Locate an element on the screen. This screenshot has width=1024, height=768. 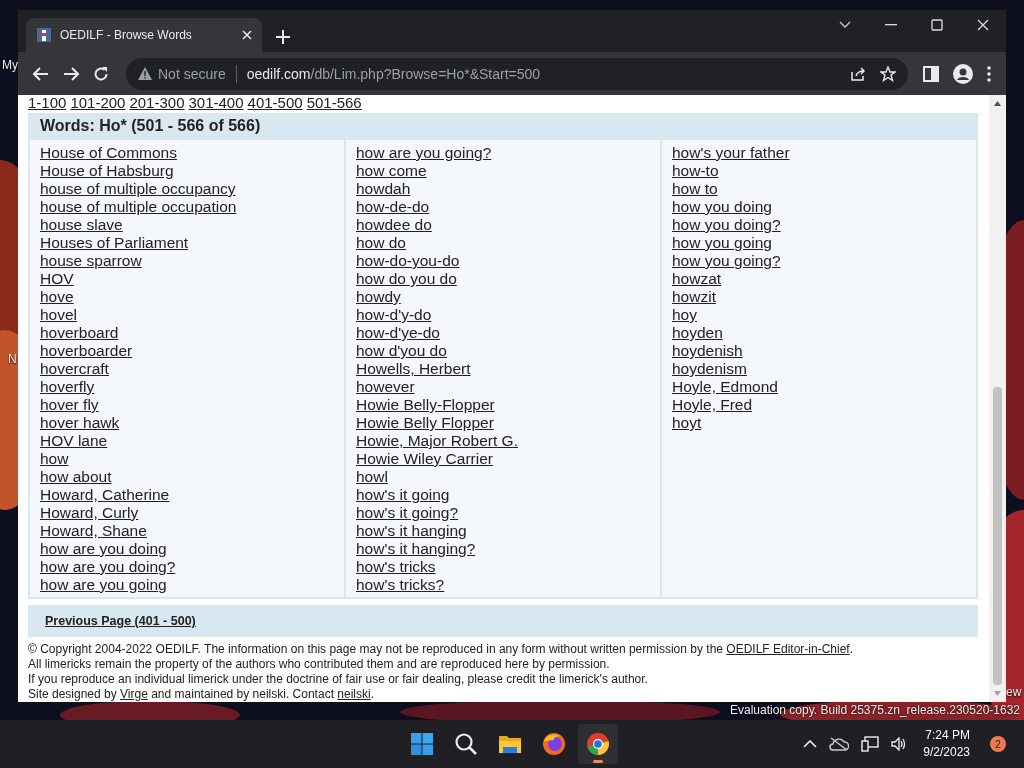
menu-icon is located at coordinates (989, 73).